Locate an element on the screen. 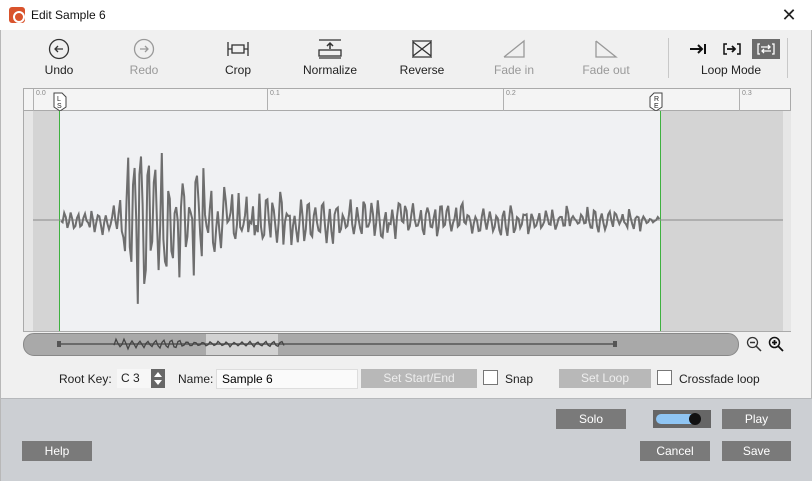 This screenshot has width=812, height=481. name-label: Name: is located at coordinates (196, 379).